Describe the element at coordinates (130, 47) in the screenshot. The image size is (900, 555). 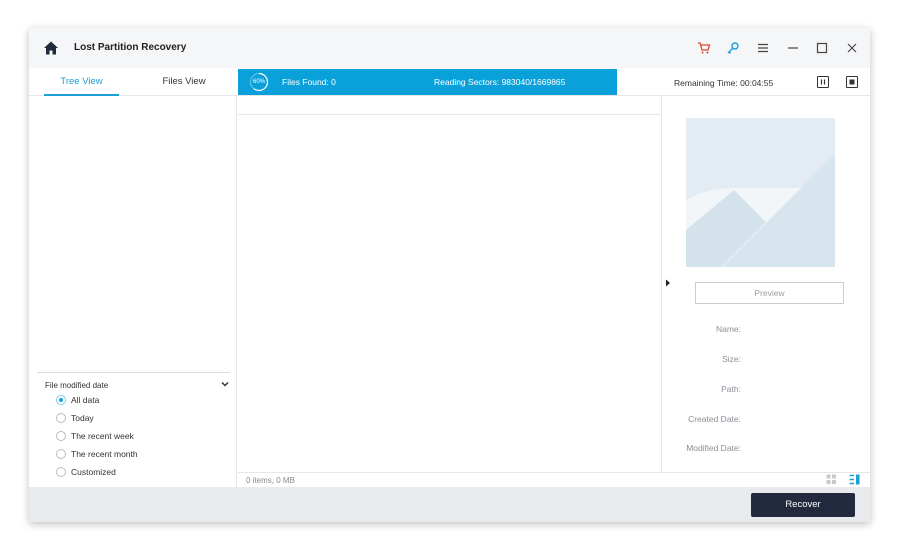
I see `app-title: Lost Partition Recovery` at that location.